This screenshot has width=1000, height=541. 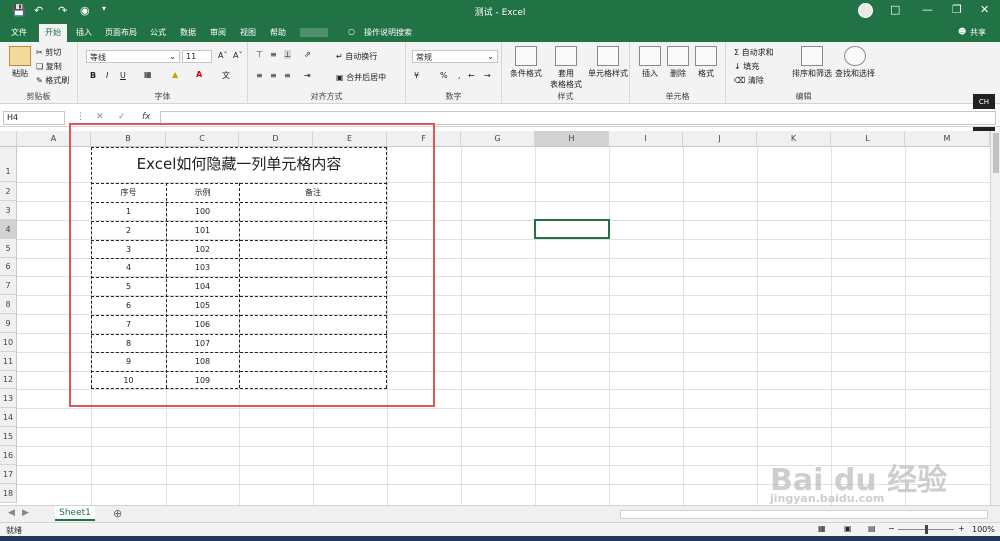 What do you see at coordinates (865, 10) in the screenshot?
I see `user-avatar` at bounding box center [865, 10].